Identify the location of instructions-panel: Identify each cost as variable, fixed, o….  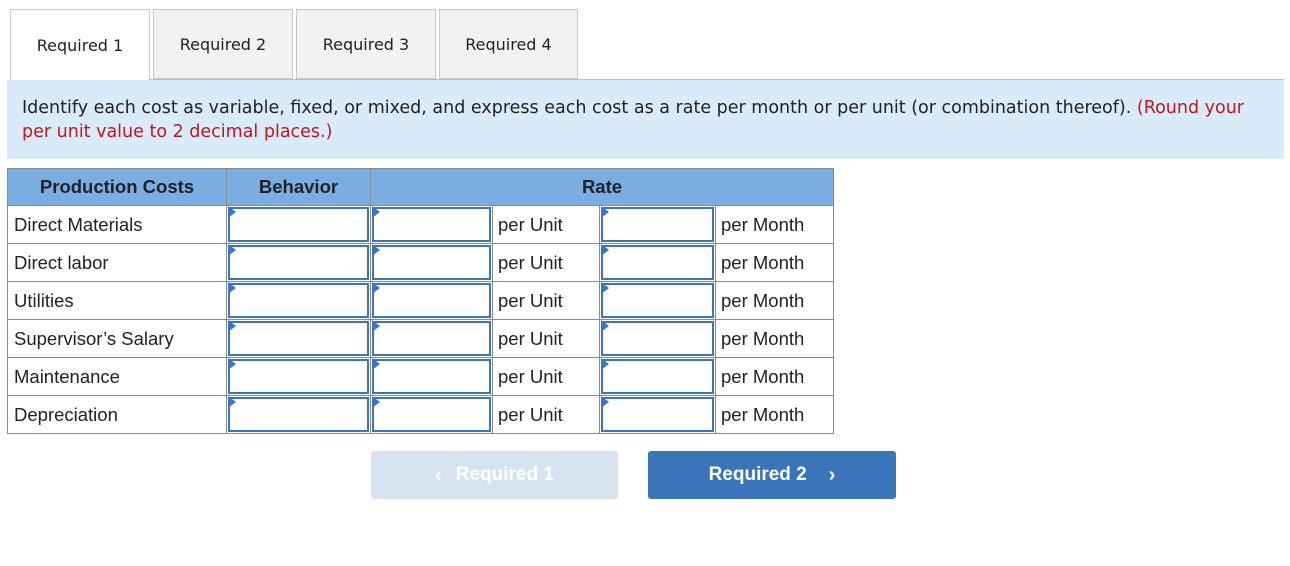
(645, 119).